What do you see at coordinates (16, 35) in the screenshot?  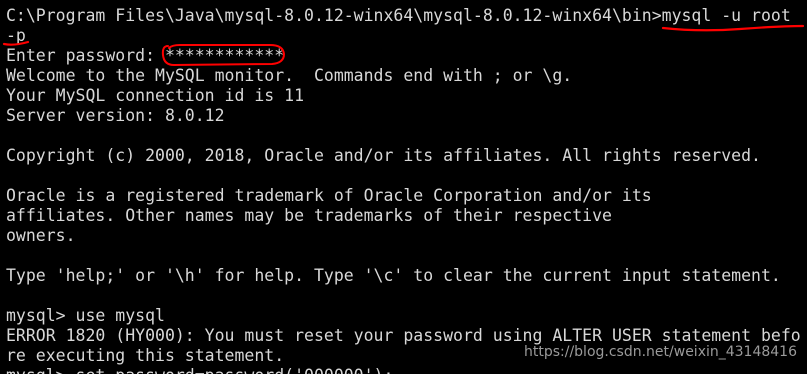 I see `terminal-line-command-cont: -p` at bounding box center [16, 35].